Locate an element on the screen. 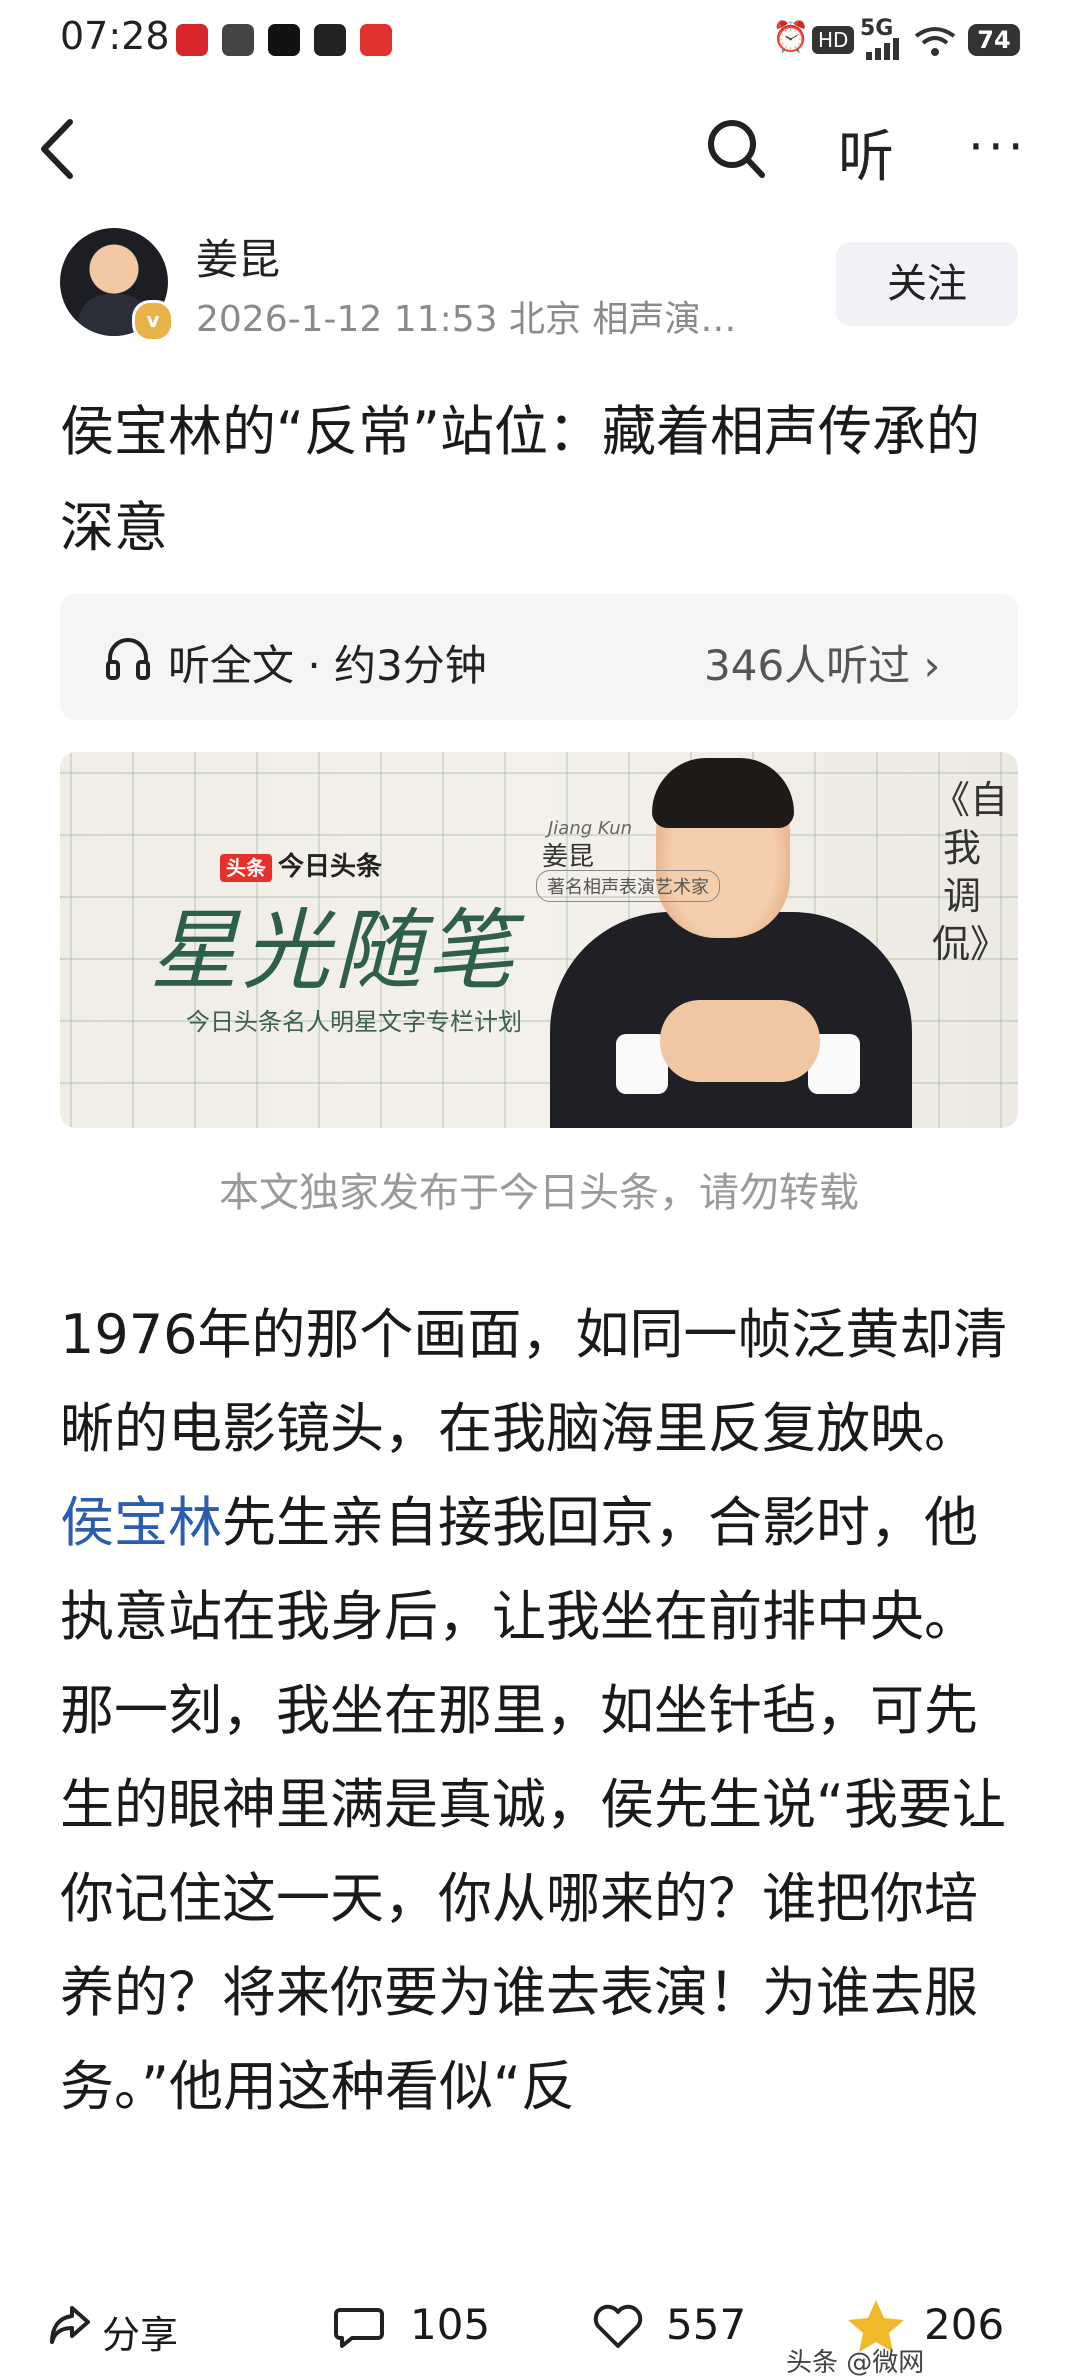 This screenshot has width=1080, height=2379. status-bar: 07:28 ⏰ HD 5G 74 is located at coordinates (540, 42).